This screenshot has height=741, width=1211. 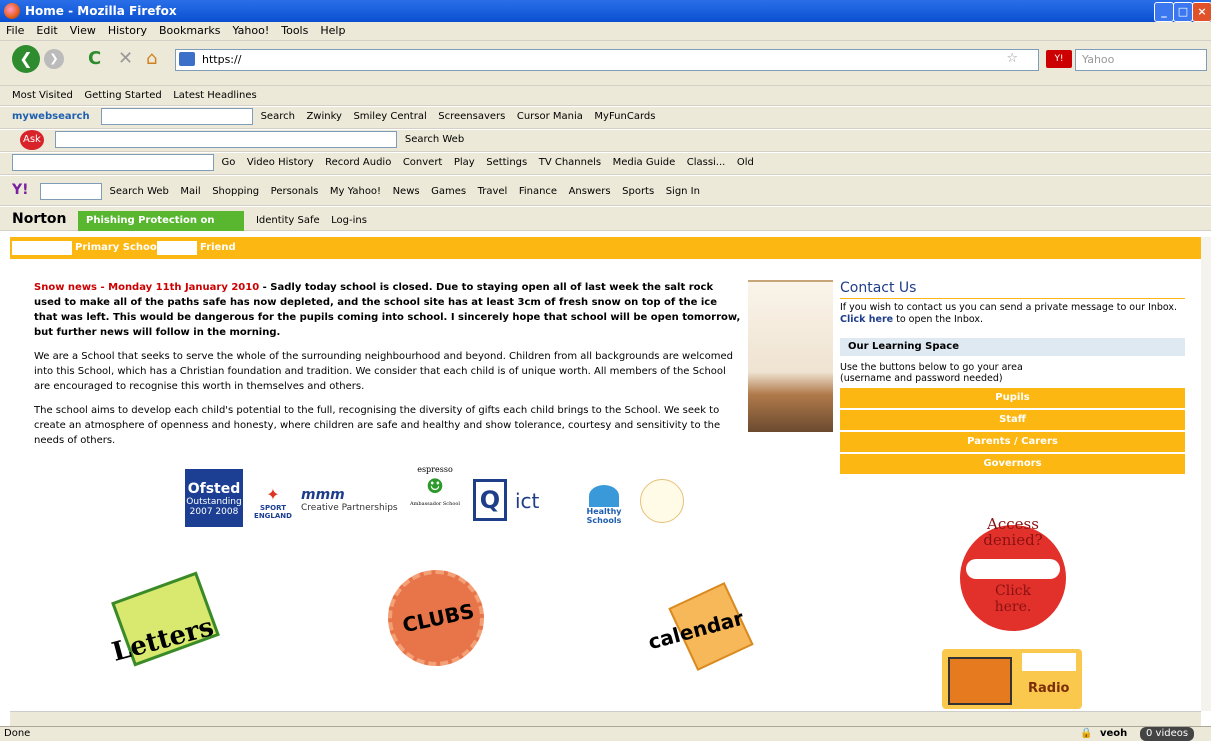 I want to click on myfuncards-button: MyFunCards, so click(x=624, y=117).